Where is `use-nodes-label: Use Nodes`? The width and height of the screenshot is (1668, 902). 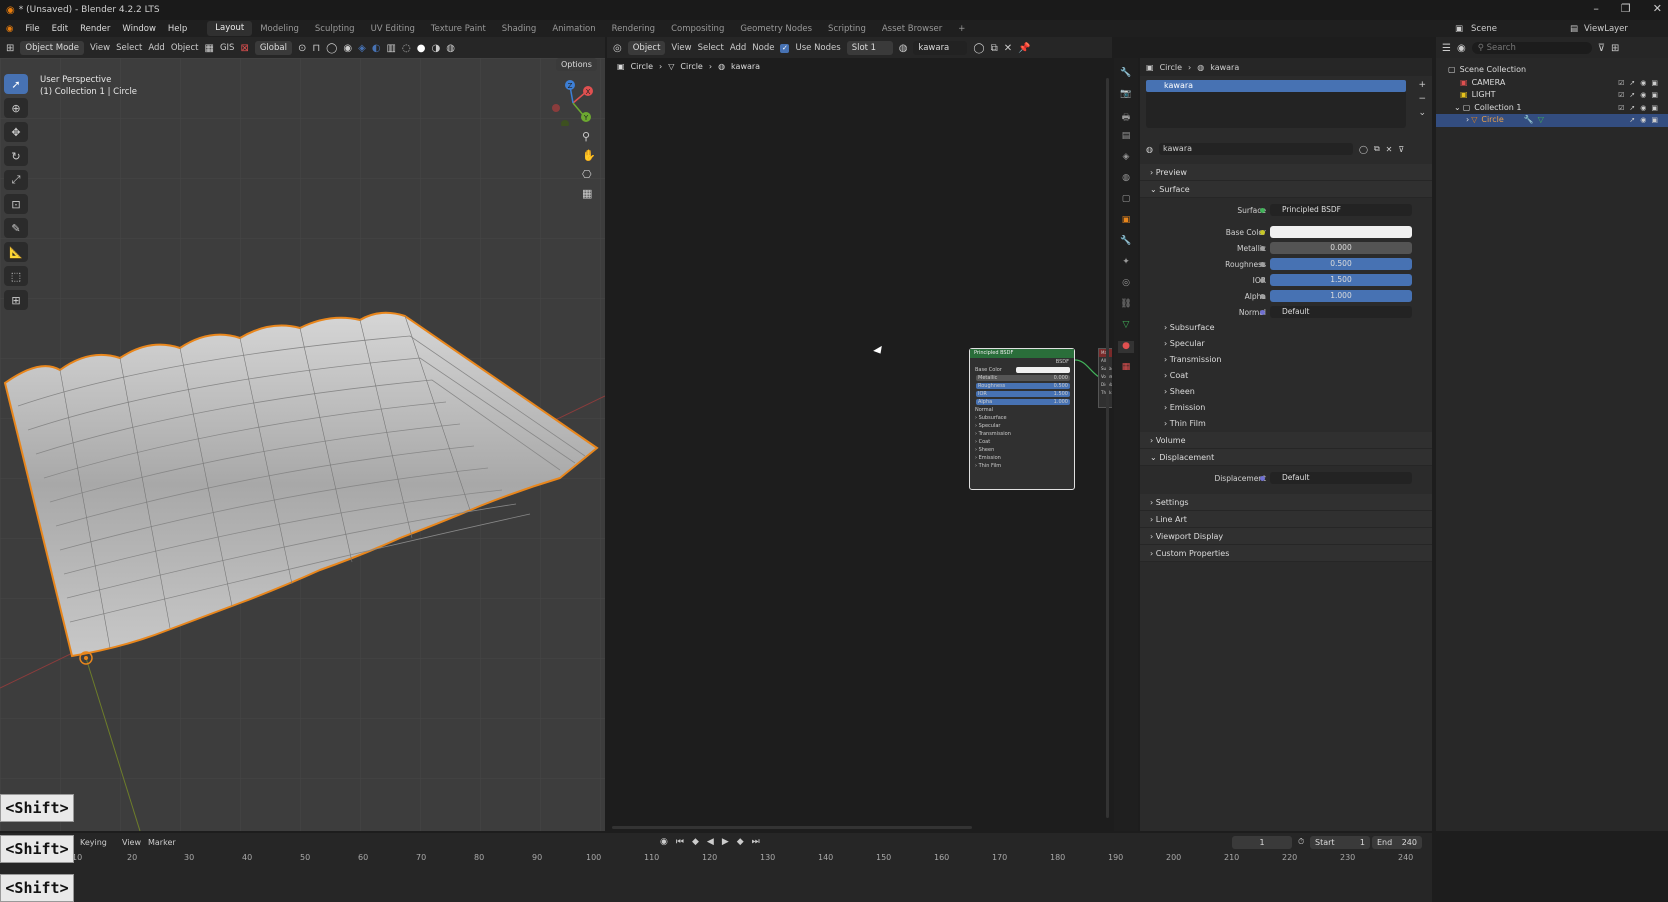
use-nodes-label: Use Nodes is located at coordinates (817, 48).